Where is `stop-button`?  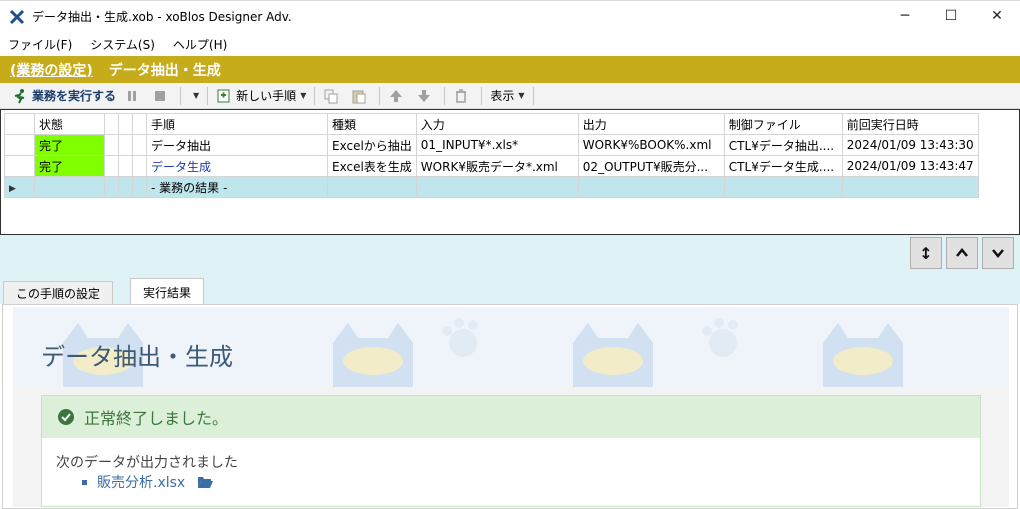
stop-button is located at coordinates (162, 96).